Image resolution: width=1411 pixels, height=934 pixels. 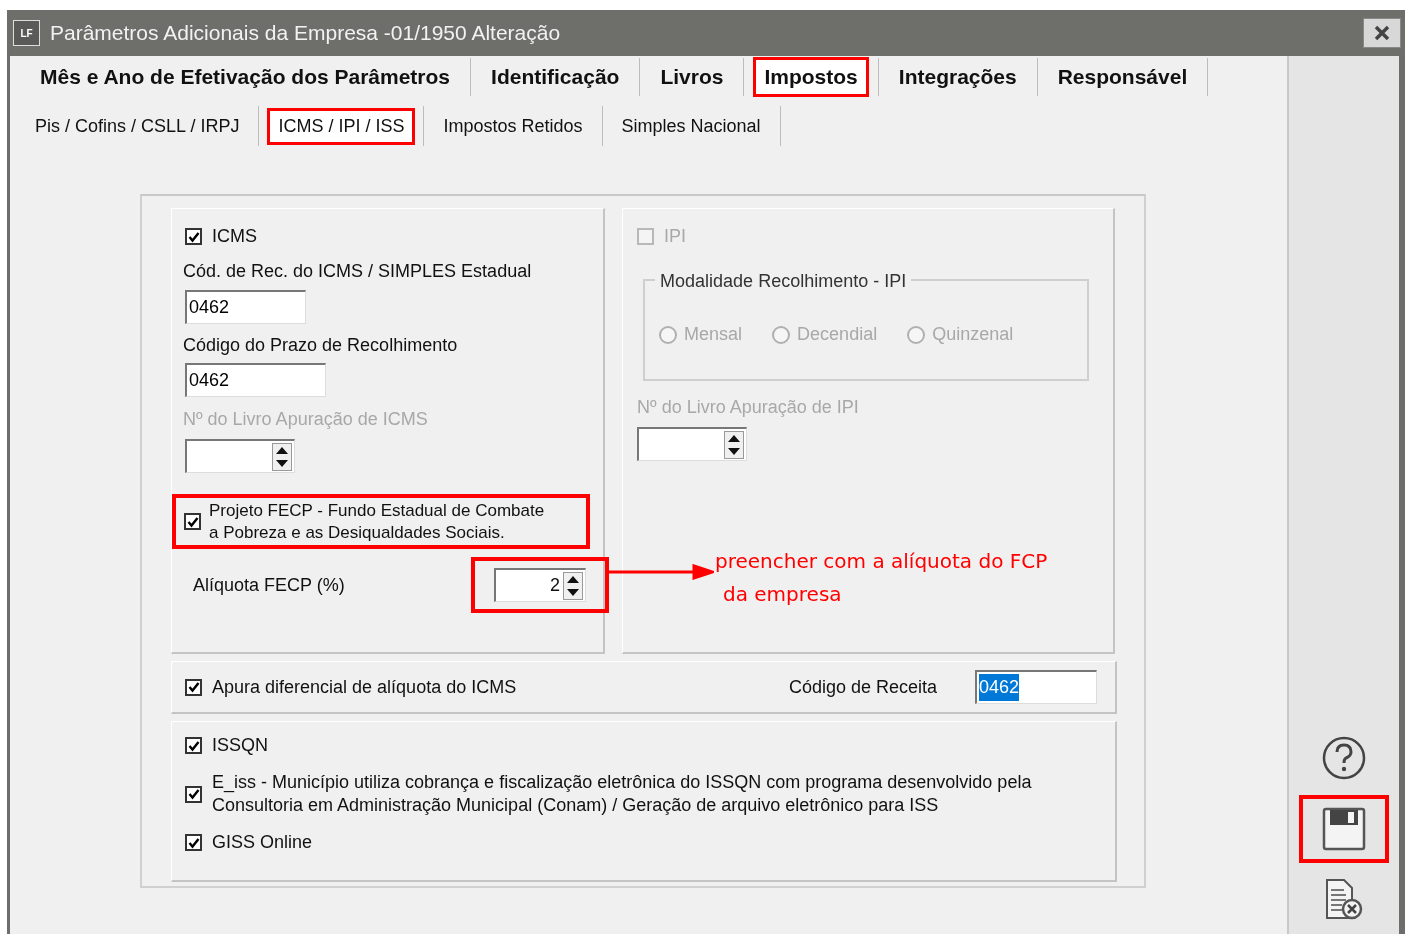 I want to click on radio-label: Mensal, so click(x=713, y=334).